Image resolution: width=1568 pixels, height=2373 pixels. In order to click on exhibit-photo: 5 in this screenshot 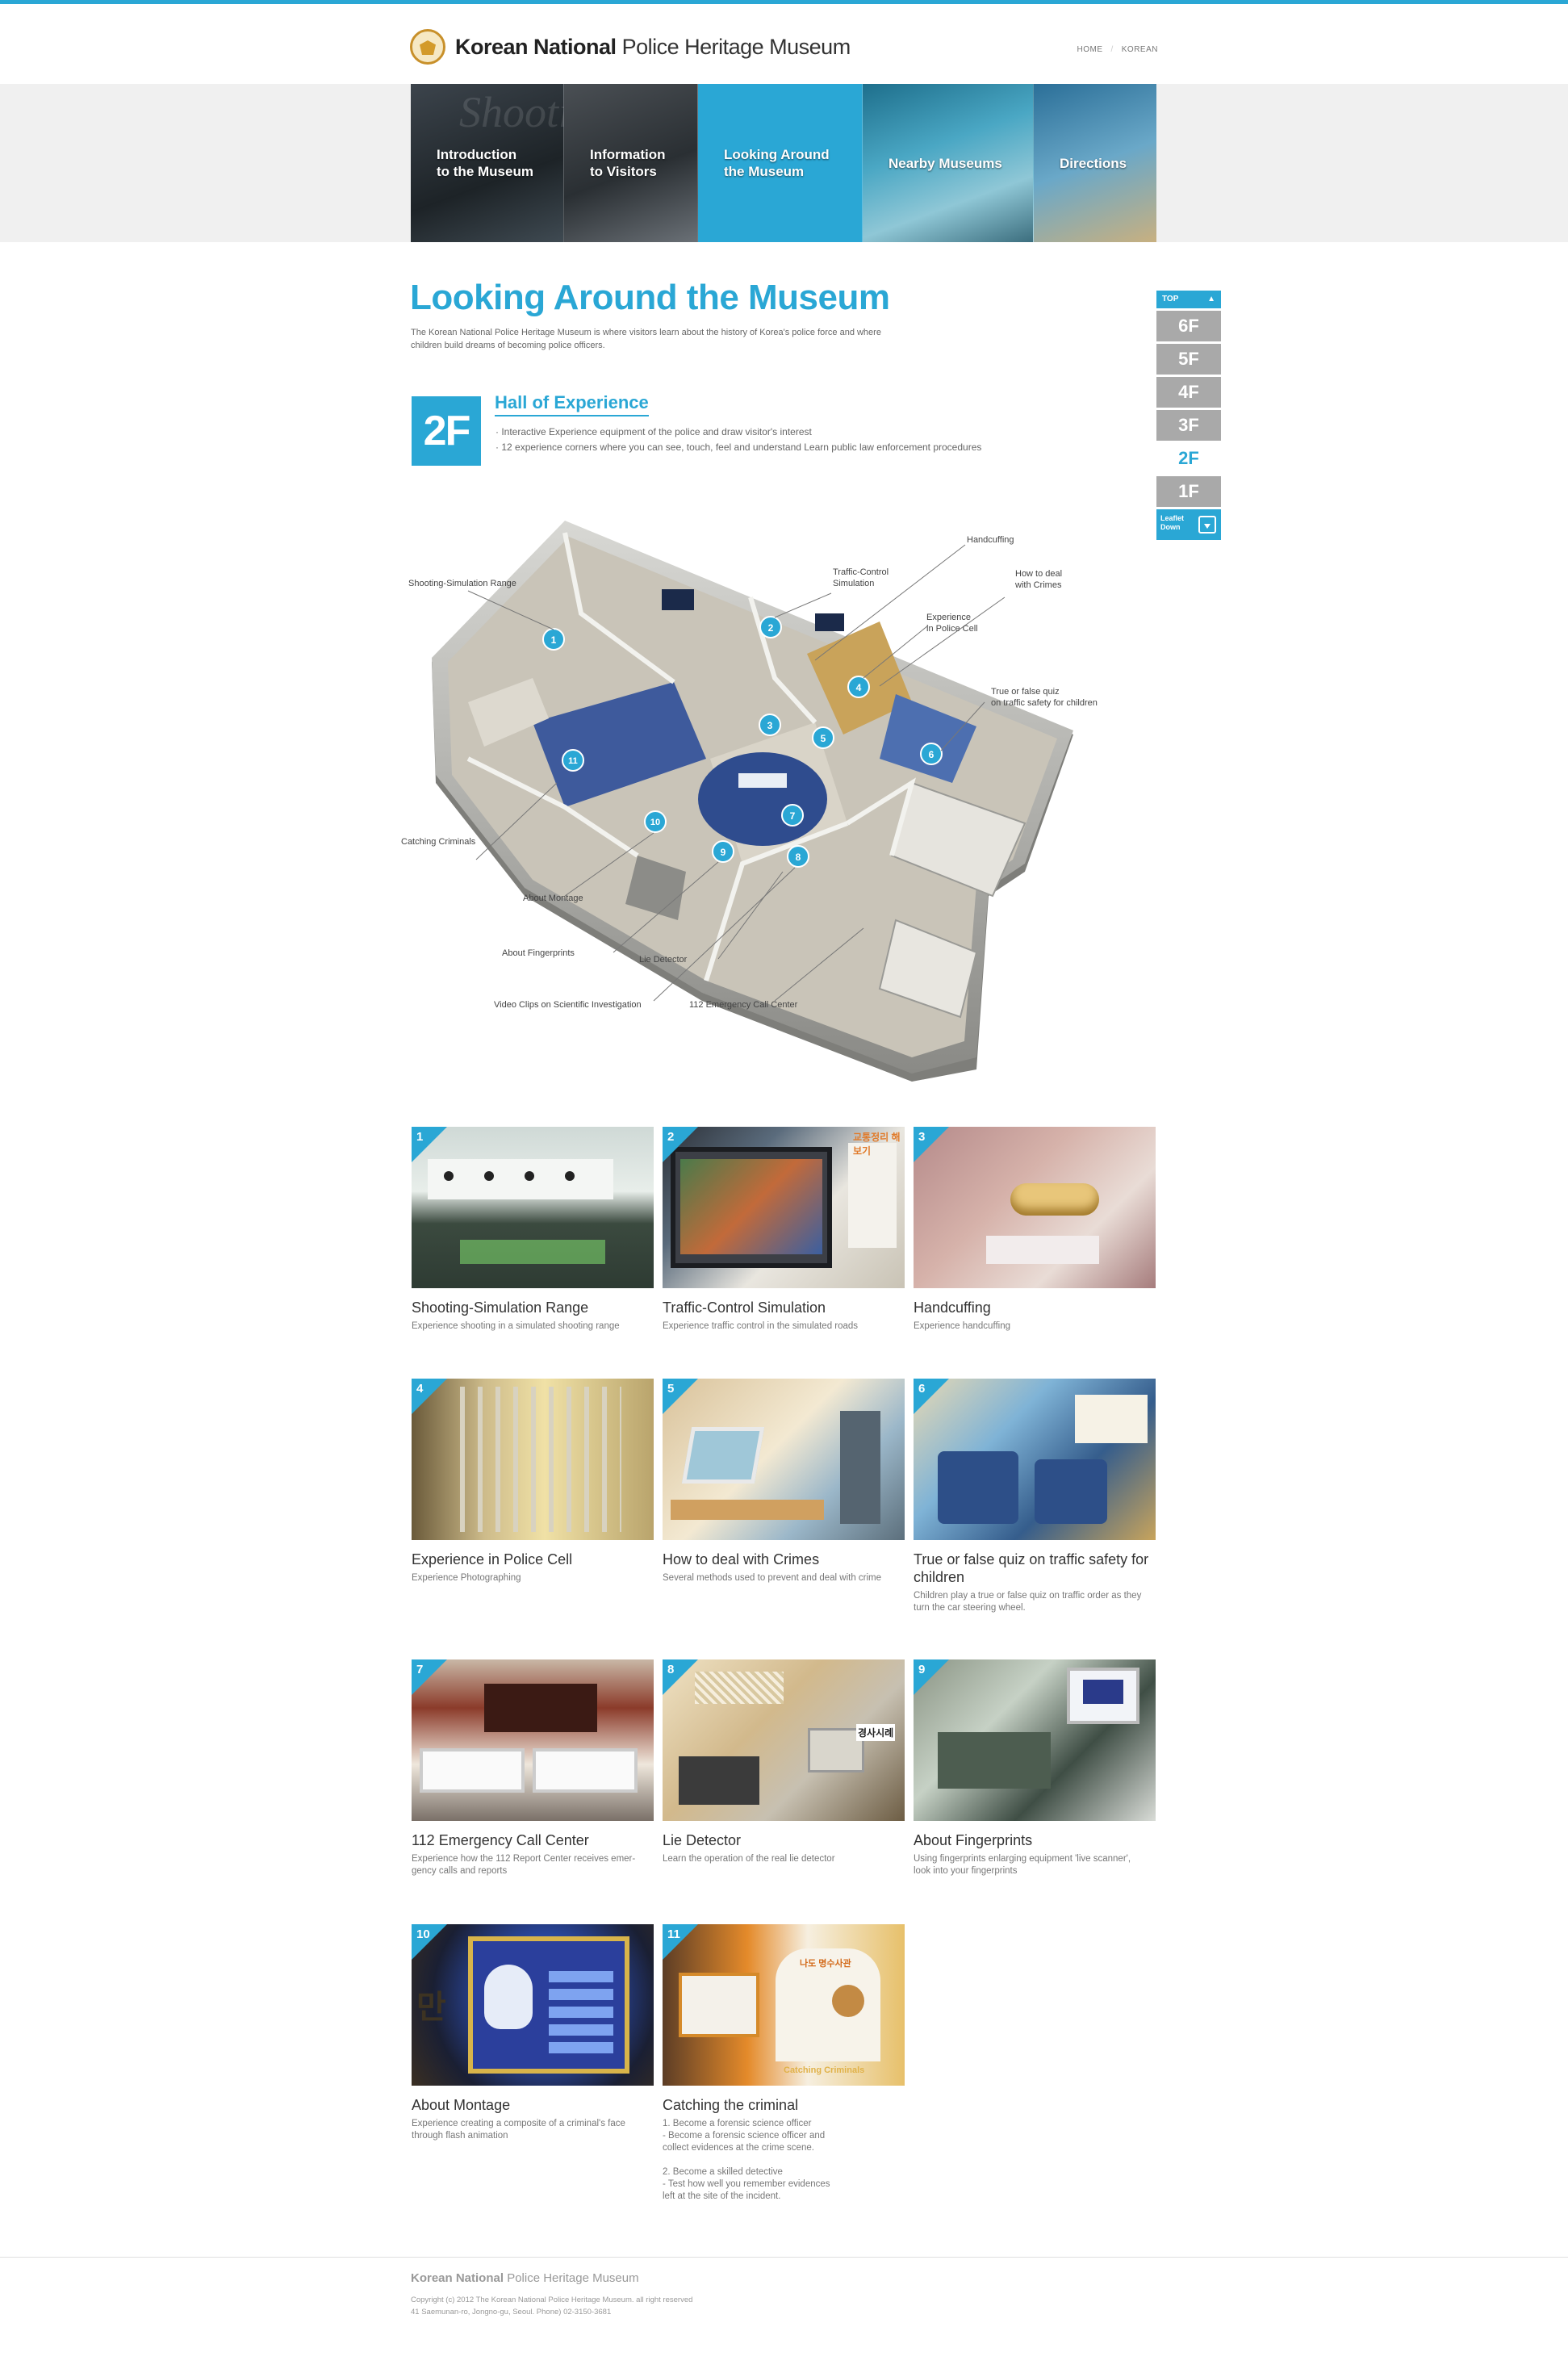, I will do `click(784, 1459)`.